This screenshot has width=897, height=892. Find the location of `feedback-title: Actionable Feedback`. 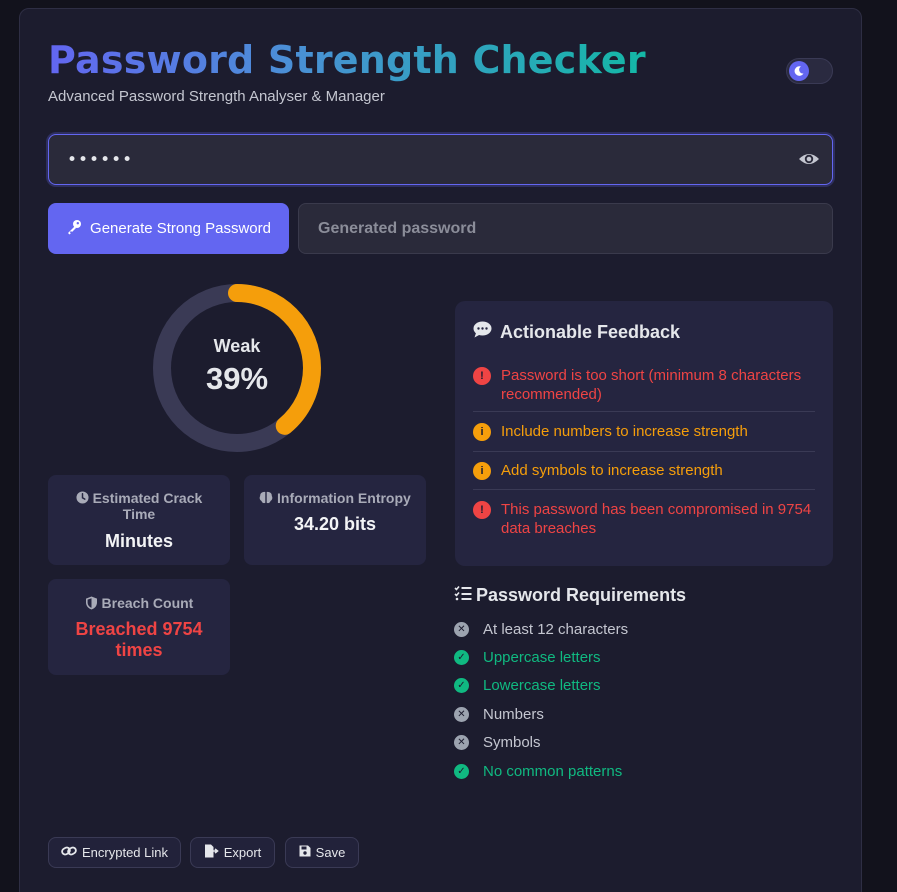

feedback-title: Actionable Feedback is located at coordinates (590, 331).